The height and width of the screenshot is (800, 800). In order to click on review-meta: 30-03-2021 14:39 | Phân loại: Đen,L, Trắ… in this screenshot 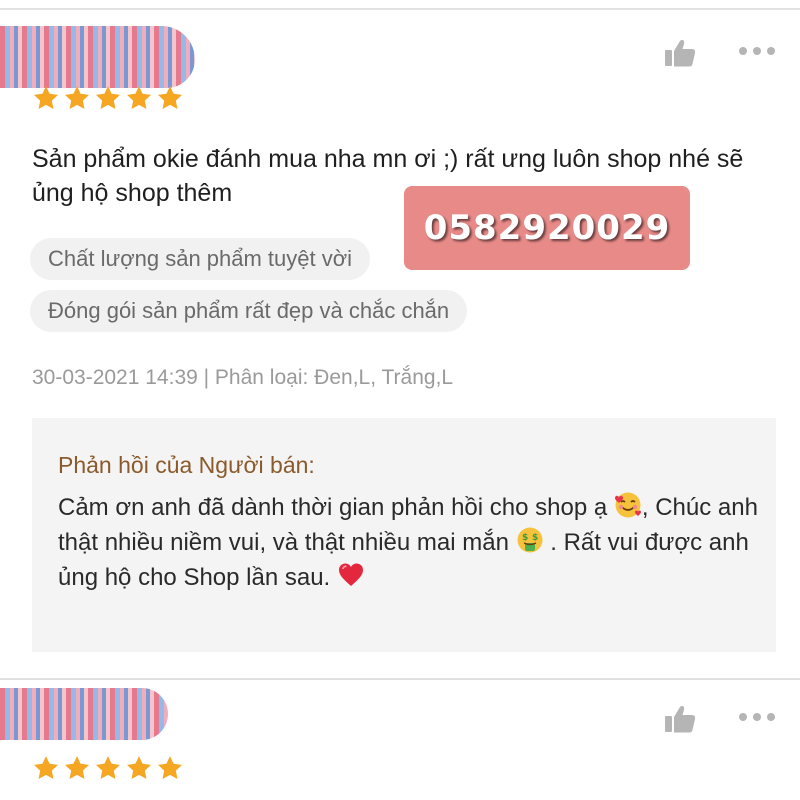, I will do `click(243, 377)`.